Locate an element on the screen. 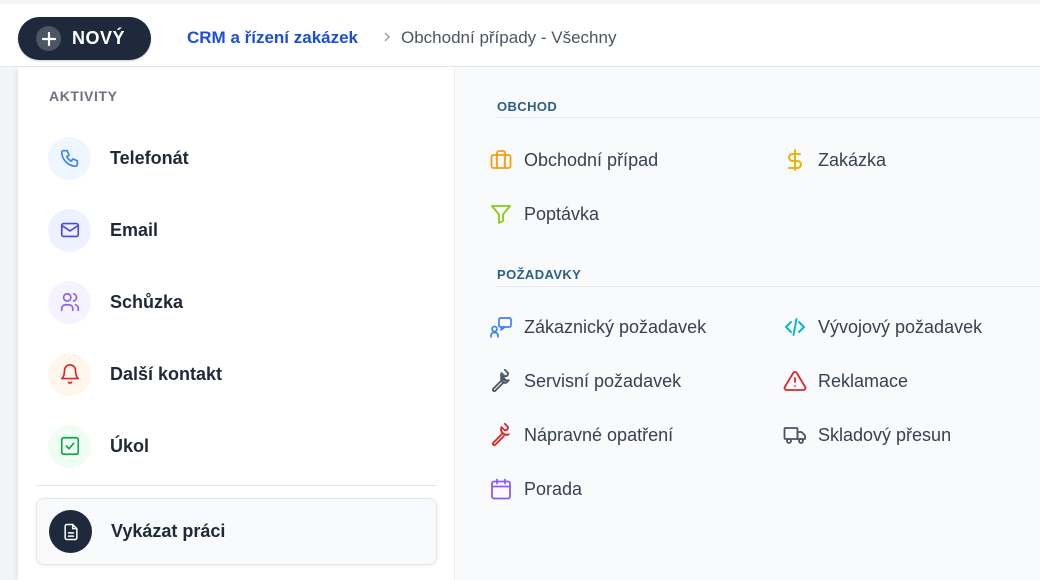 The height and width of the screenshot is (580, 1040). customer-request-icon is located at coordinates (501, 327).